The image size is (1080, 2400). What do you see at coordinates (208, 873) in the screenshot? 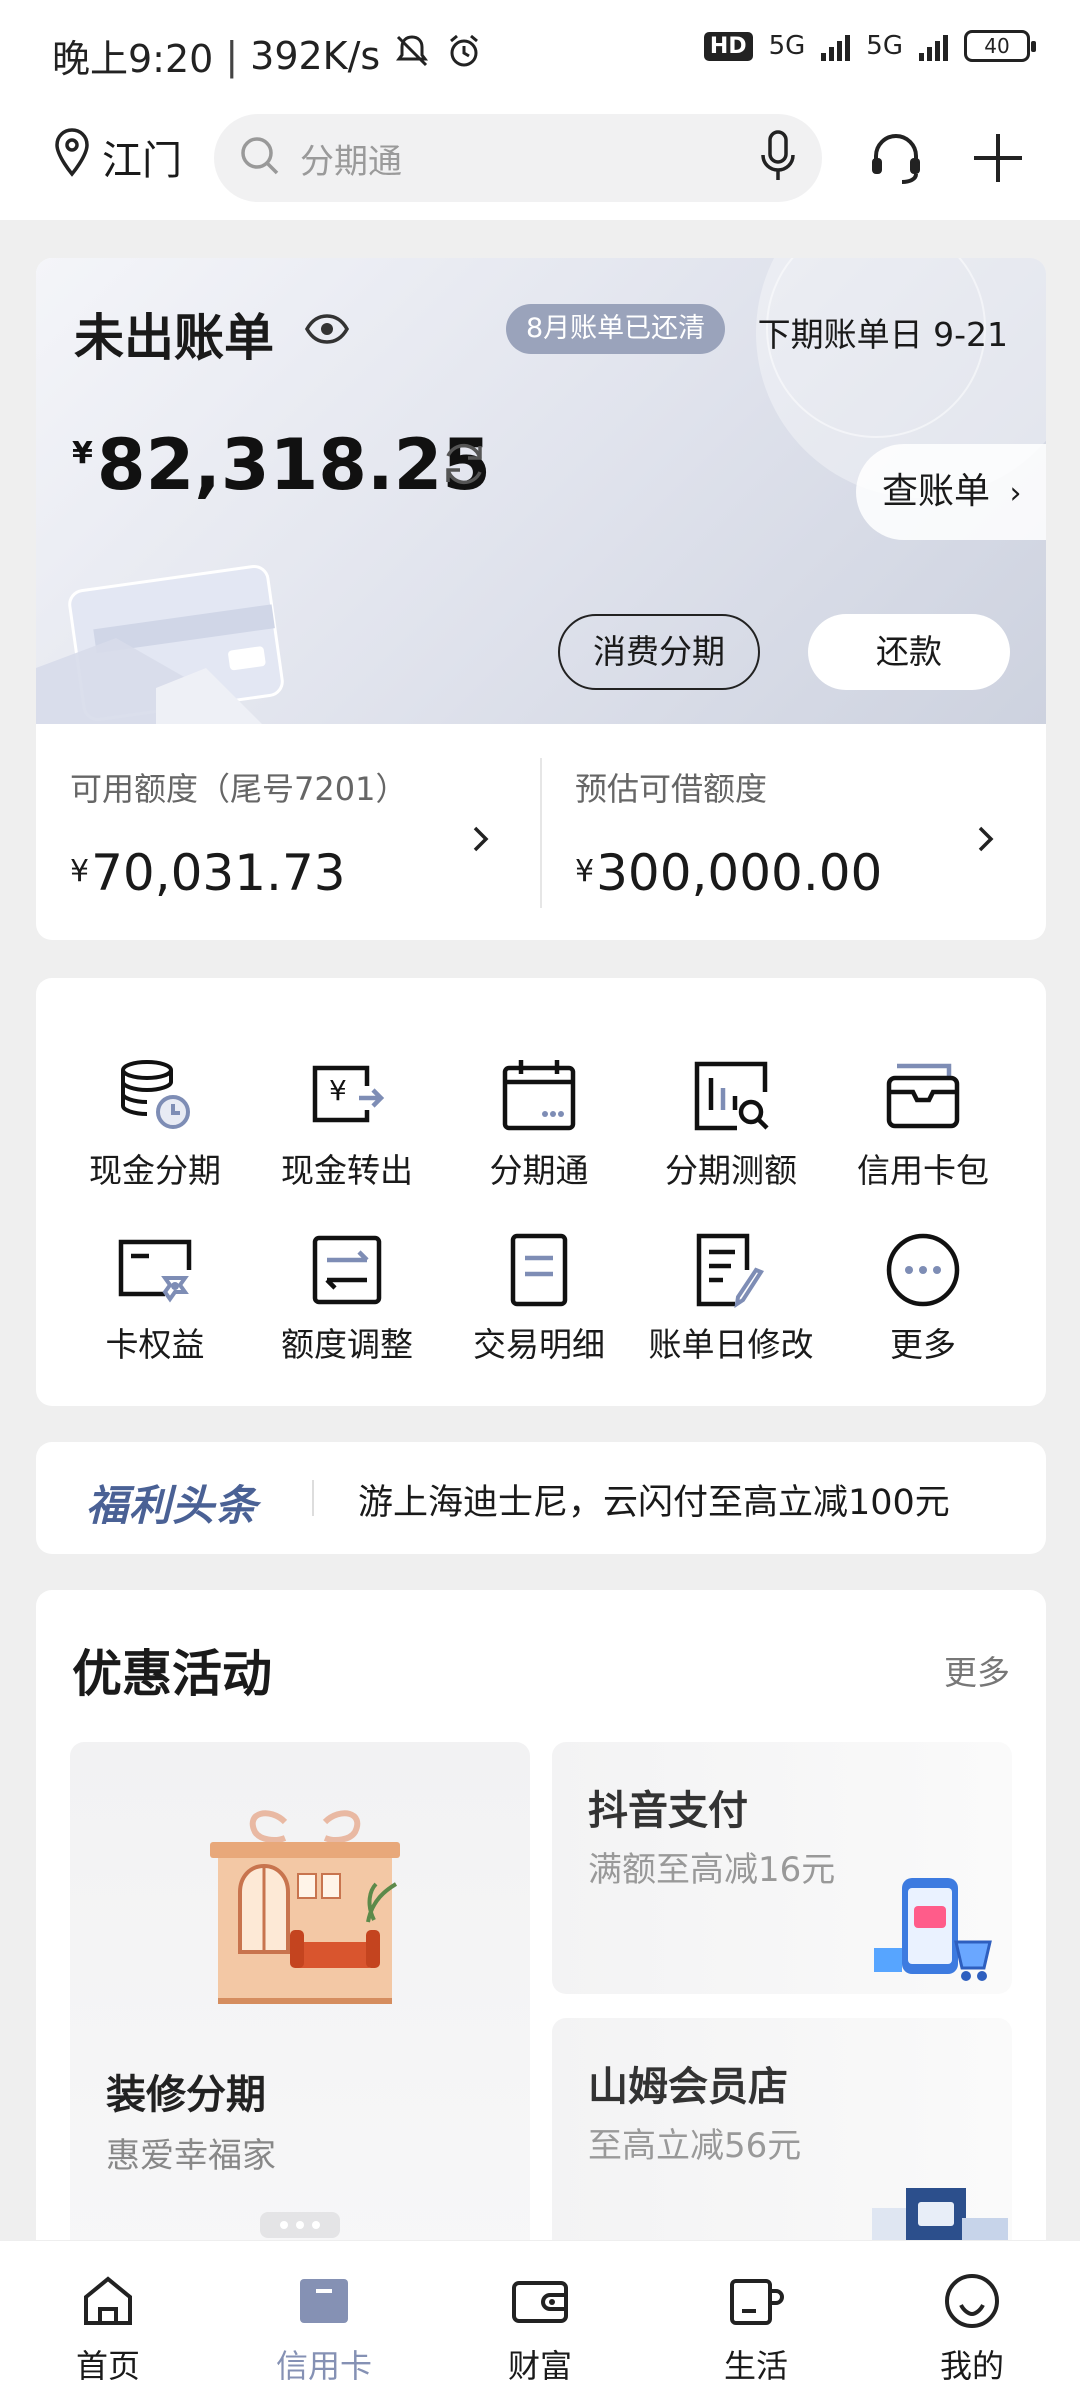
I see `available-credit-value: ¥ 70,031.73` at bounding box center [208, 873].